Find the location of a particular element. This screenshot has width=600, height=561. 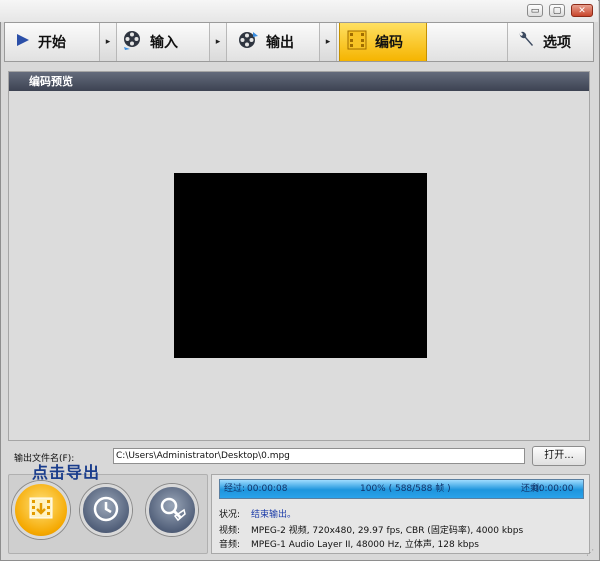

minimize-button: ▭ is located at coordinates (535, 10).